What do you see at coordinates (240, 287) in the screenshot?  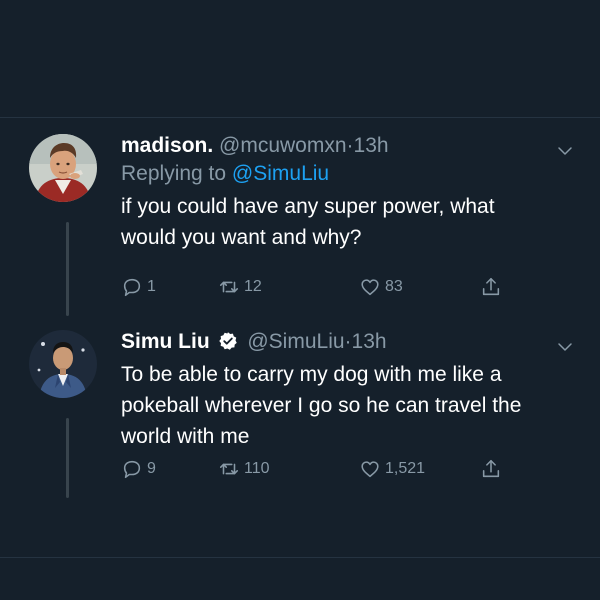 I see `retweet-button: 12` at bounding box center [240, 287].